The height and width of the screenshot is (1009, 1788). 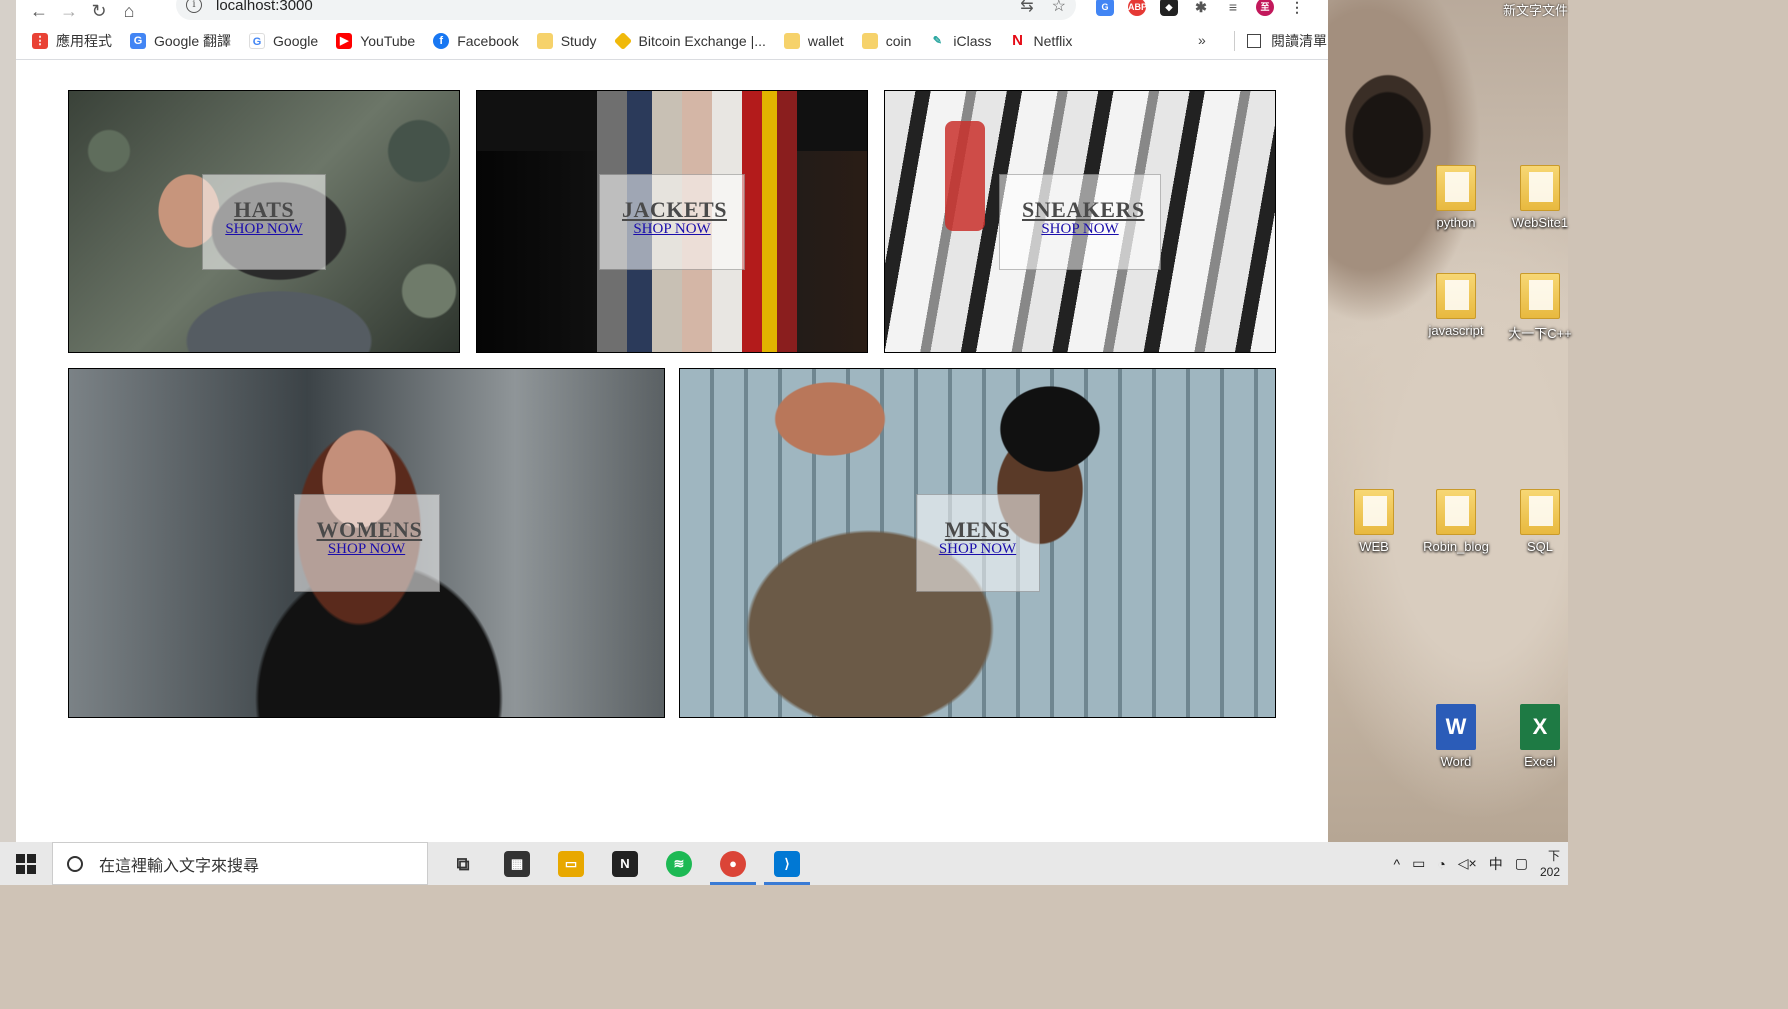 What do you see at coordinates (39, 11) in the screenshot?
I see `back-icon: ←` at bounding box center [39, 11].